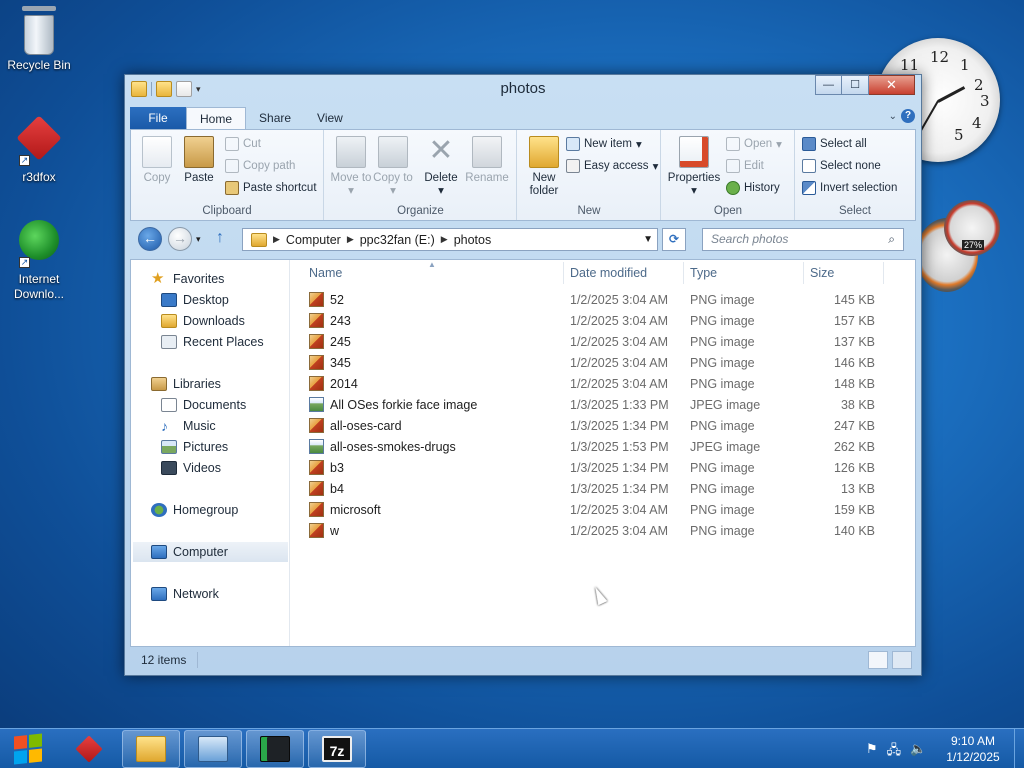 The height and width of the screenshot is (768, 1024). What do you see at coordinates (151, 749) in the screenshot?
I see `taskbar-file-explorer-button` at bounding box center [151, 749].